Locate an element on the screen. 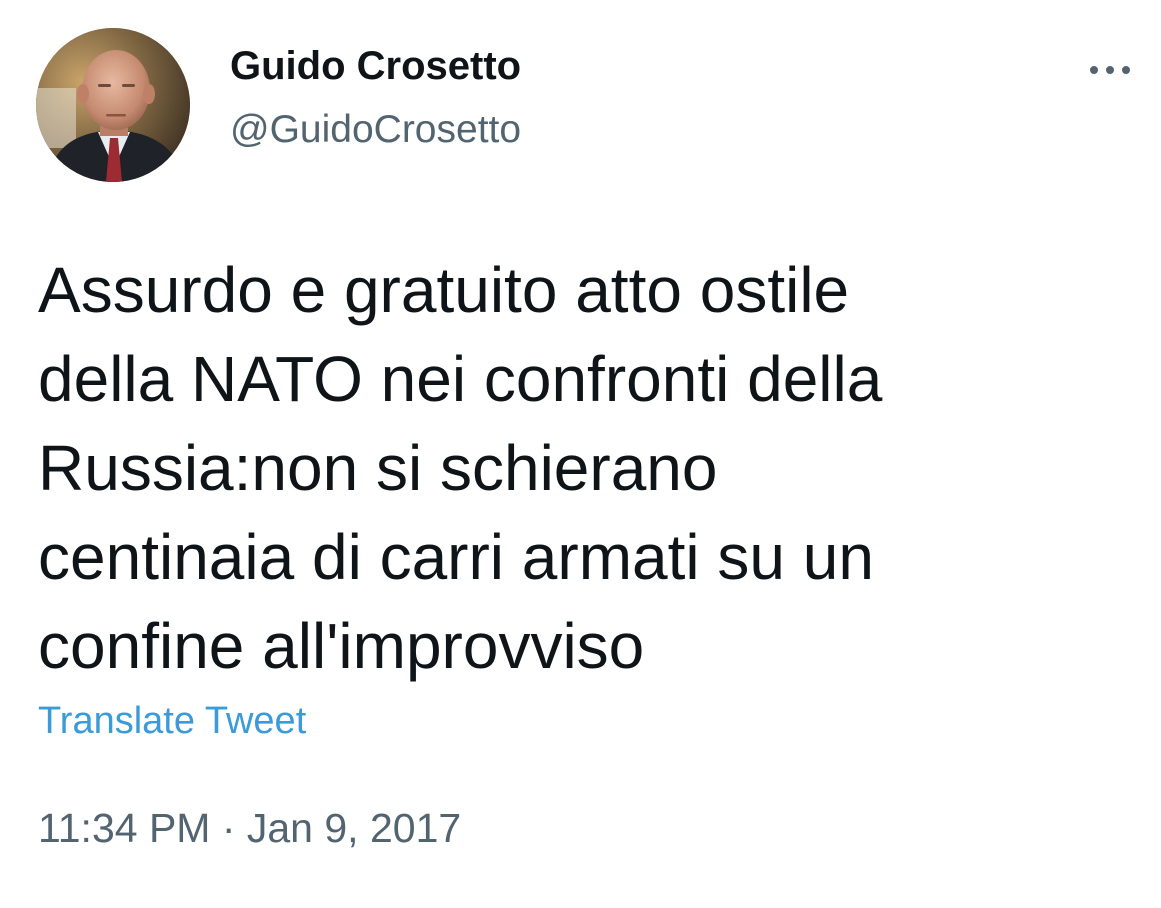 This screenshot has height=908, width=1161. author-avatar is located at coordinates (113, 105).